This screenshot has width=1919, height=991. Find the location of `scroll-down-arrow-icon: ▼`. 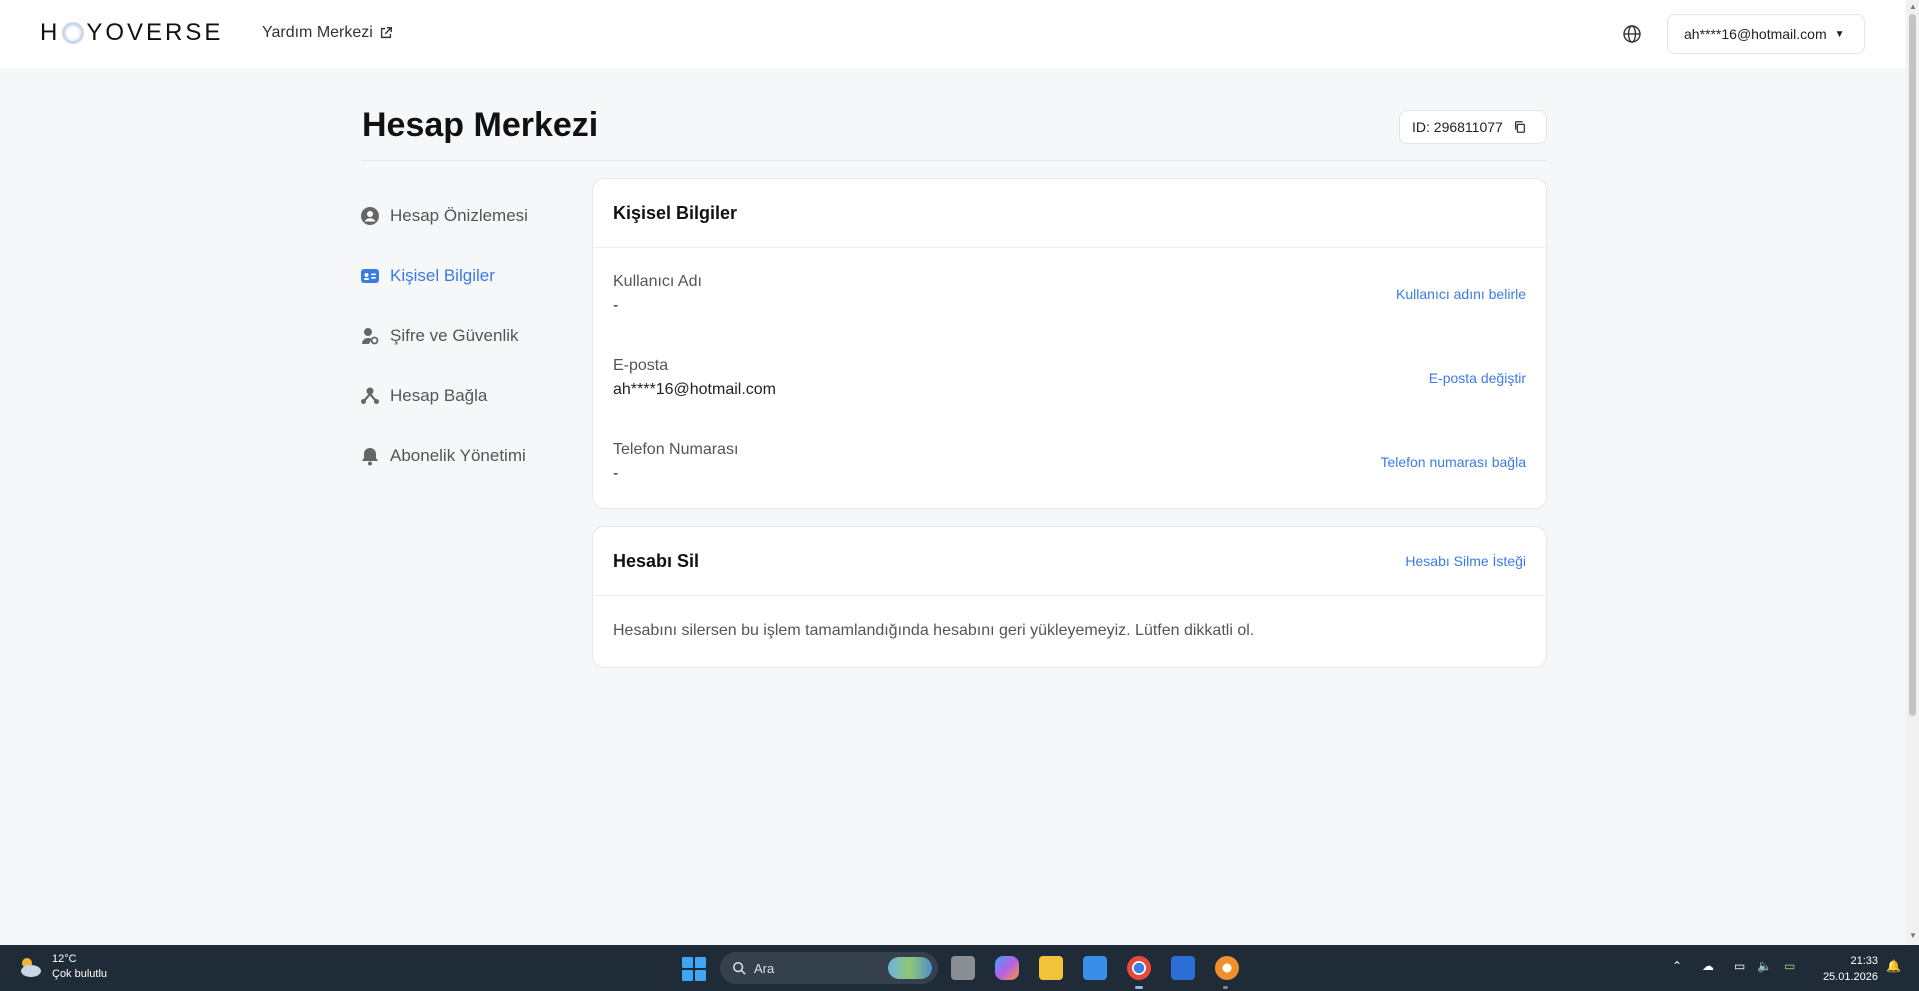

scroll-down-arrow-icon: ▼ is located at coordinates (1913, 935).